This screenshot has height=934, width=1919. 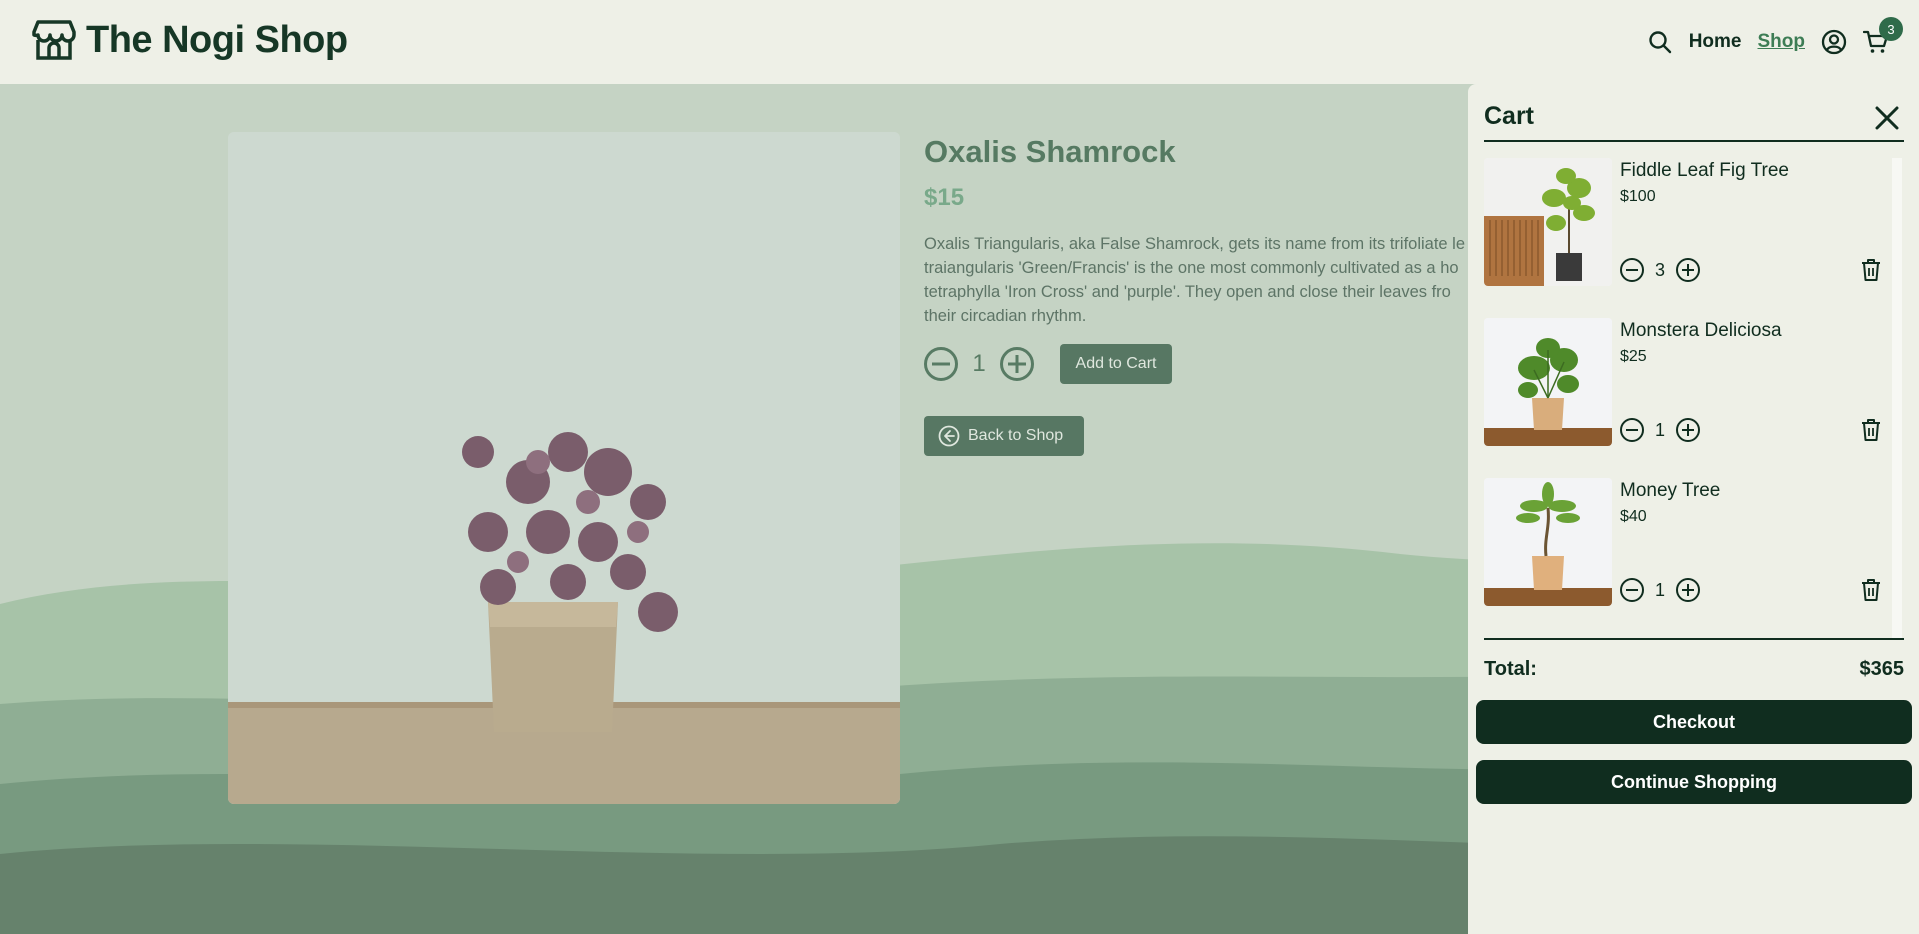 What do you see at coordinates (1694, 223) in the screenshot?
I see `cart-item: Fiddle Leaf Fig Tree $100 3` at bounding box center [1694, 223].